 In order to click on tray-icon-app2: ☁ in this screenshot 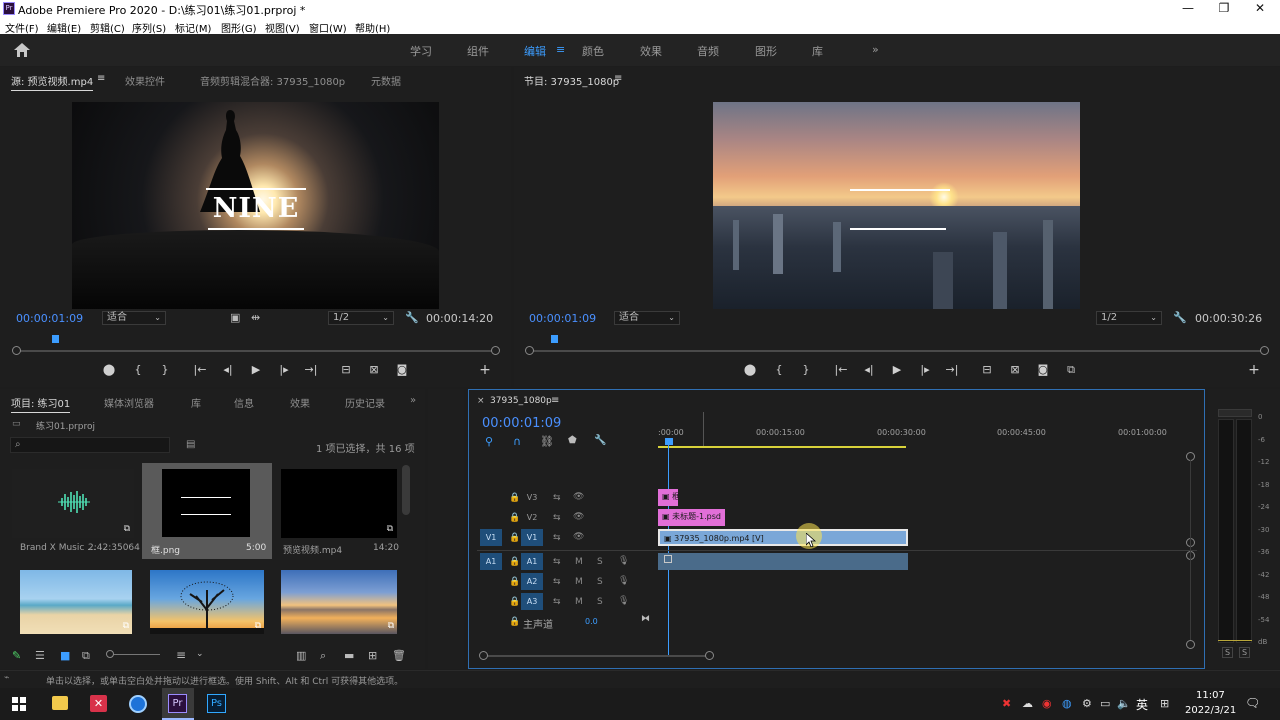, I will do `click(1027, 703)`.